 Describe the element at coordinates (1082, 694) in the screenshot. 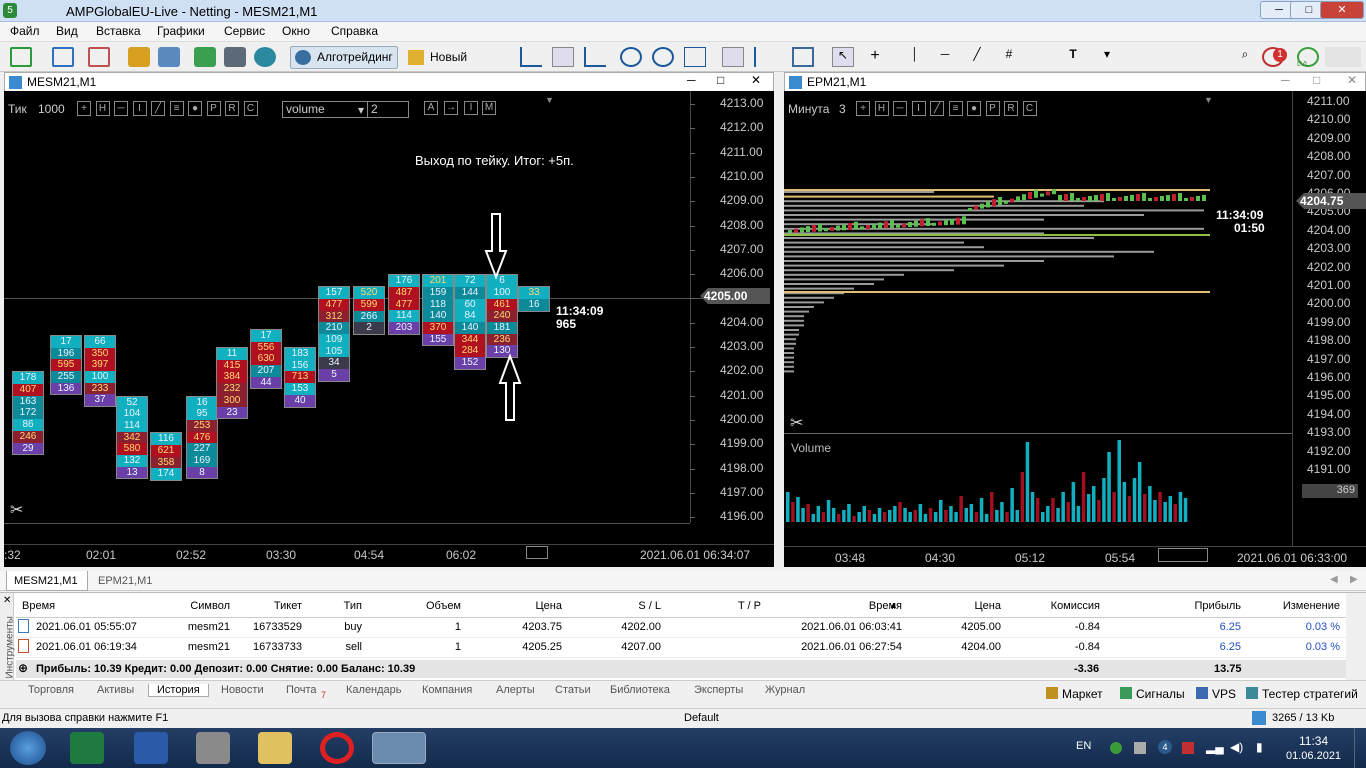

I see `bottom-right-link: Маркет` at that location.